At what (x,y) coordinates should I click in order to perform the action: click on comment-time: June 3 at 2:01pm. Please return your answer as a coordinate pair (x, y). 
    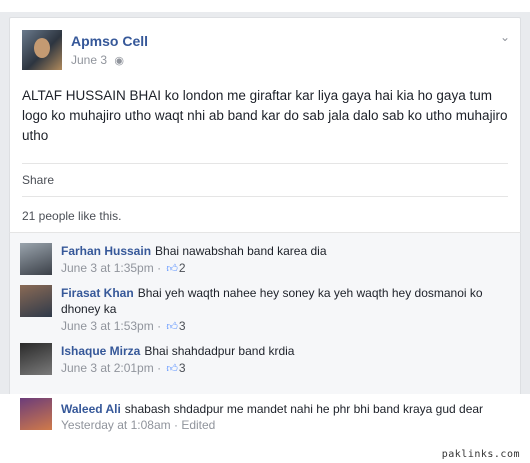
    Looking at the image, I should click on (107, 368).